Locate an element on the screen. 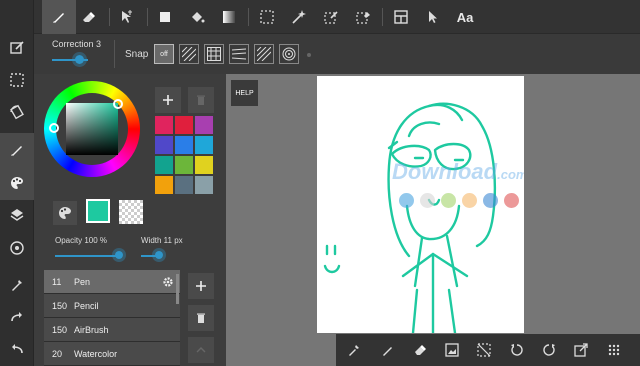 This screenshot has width=640, height=366. palette-menu-button is located at coordinates (65, 213).